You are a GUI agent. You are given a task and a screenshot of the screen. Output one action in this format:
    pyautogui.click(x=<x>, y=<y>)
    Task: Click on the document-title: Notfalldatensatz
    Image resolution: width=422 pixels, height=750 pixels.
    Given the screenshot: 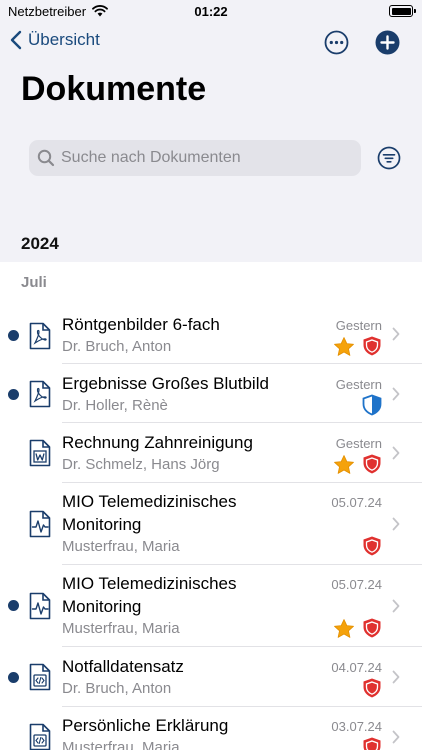 What is the action you would take?
    pyautogui.click(x=123, y=666)
    